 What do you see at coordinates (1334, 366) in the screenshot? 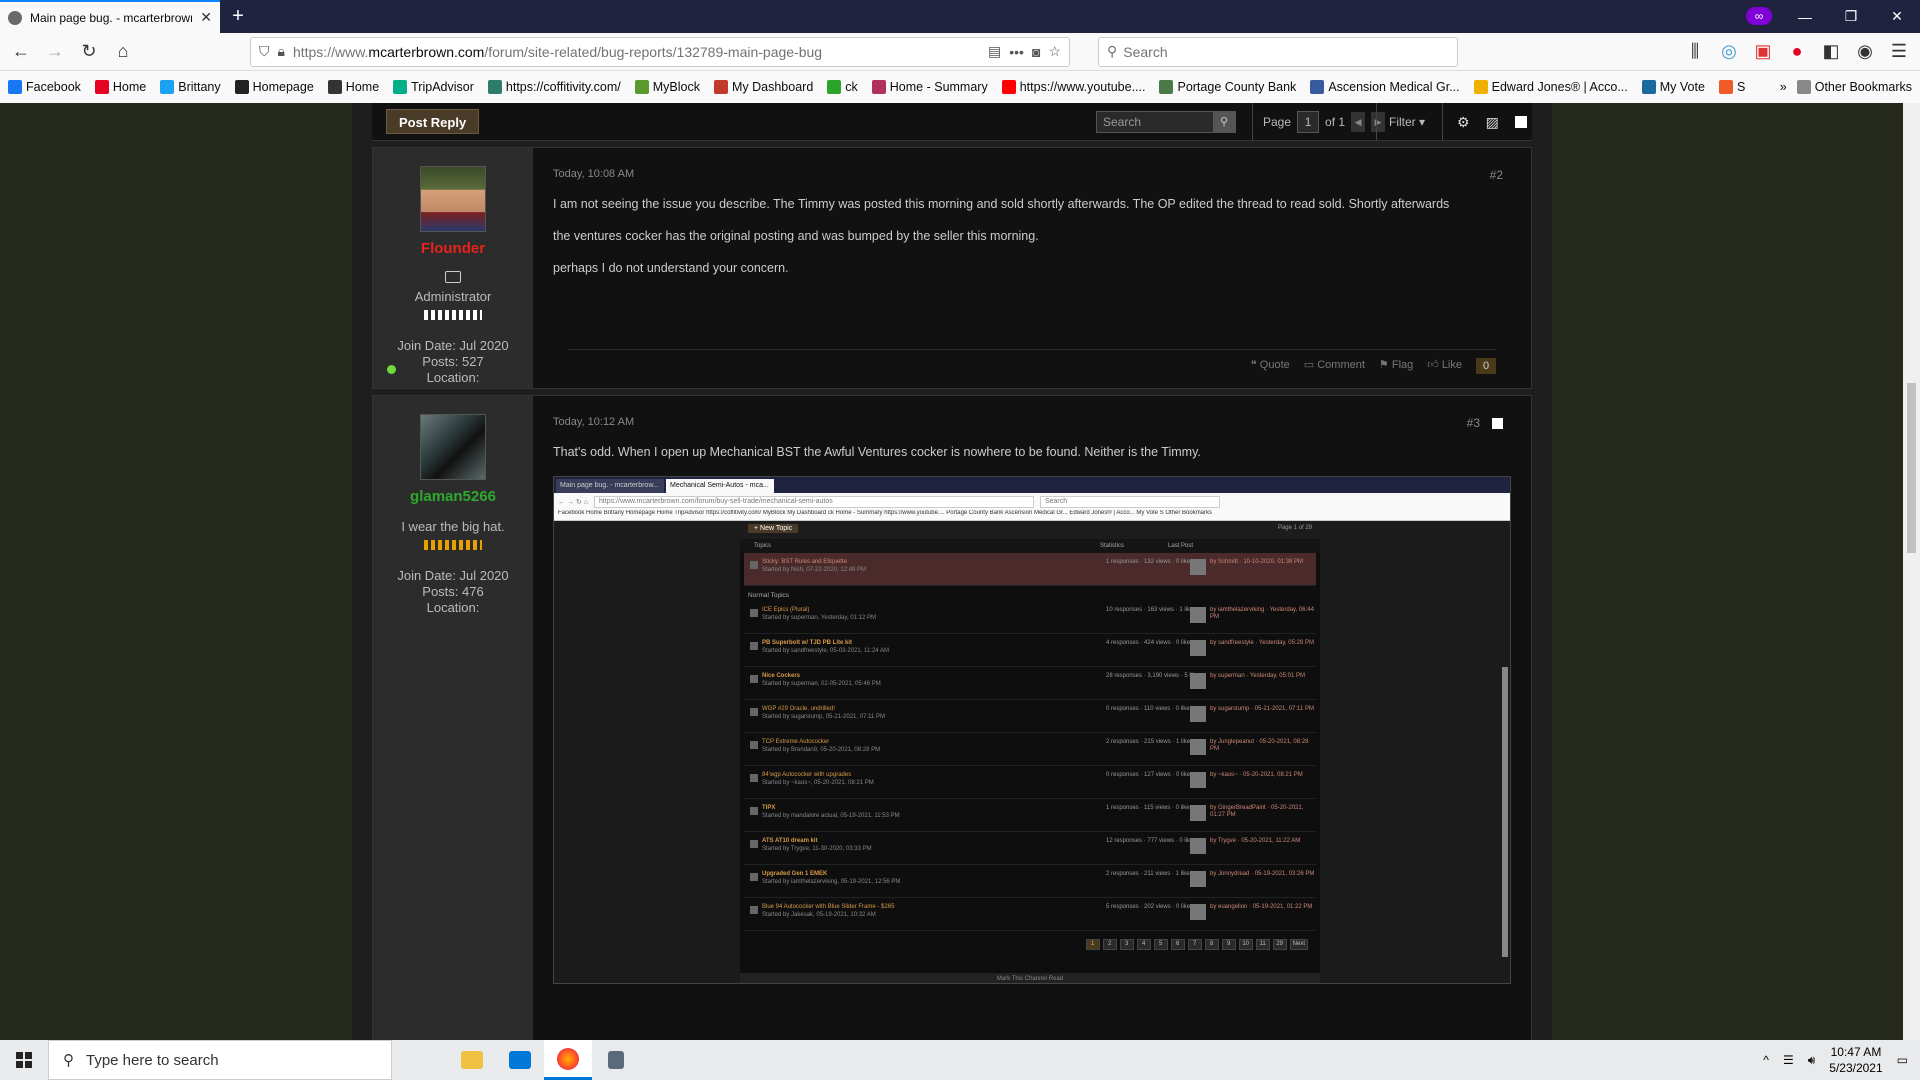
I see `comment-button: ▭ Comment` at bounding box center [1334, 366].